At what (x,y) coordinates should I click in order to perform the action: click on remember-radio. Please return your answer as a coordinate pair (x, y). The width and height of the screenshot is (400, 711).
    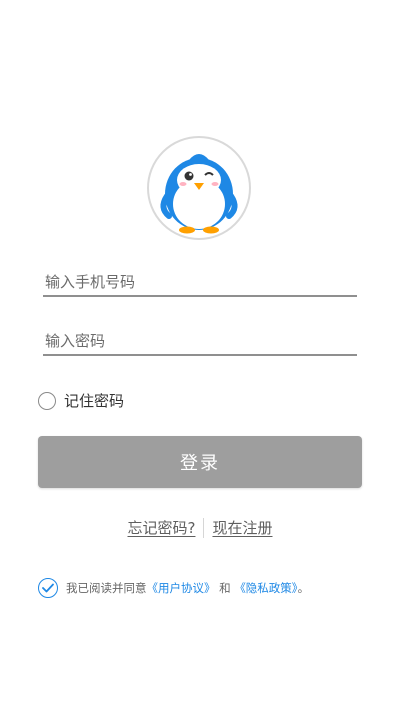
    Looking at the image, I should click on (47, 400).